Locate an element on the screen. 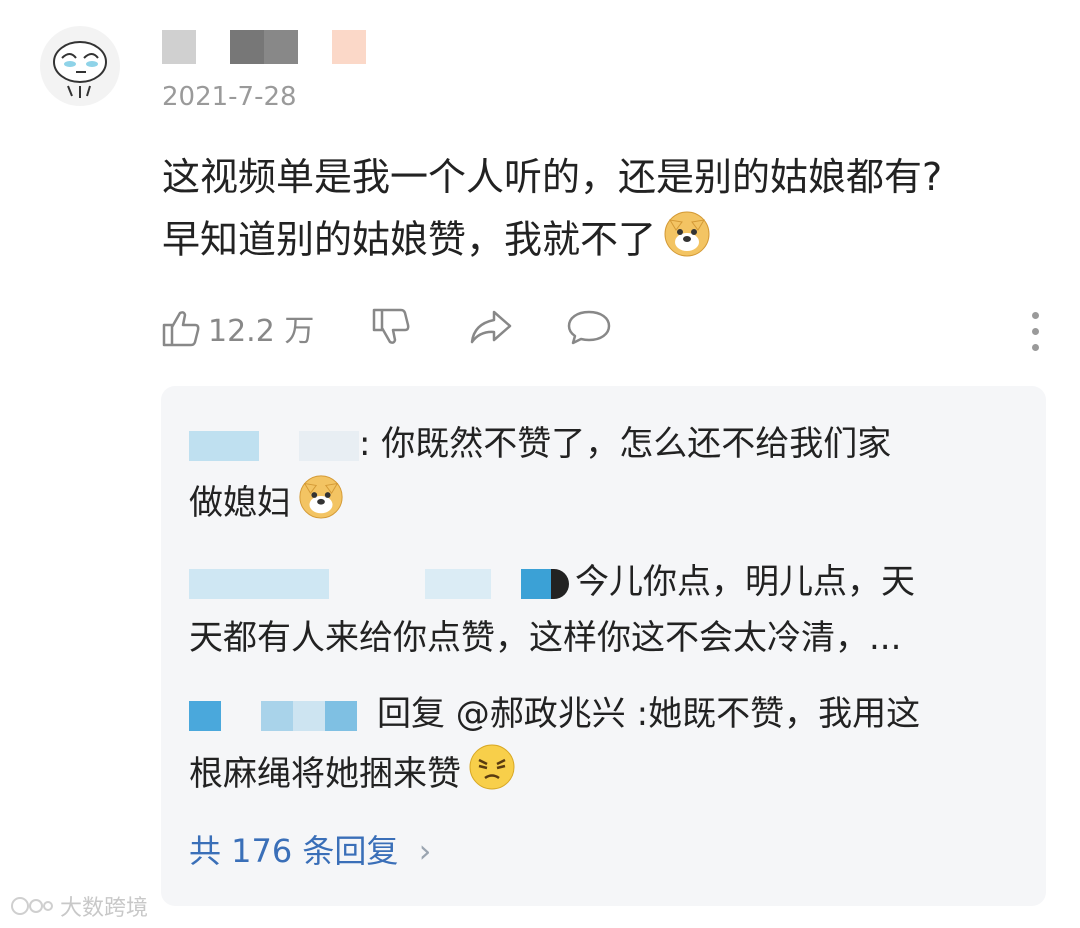 This screenshot has width=1080, height=928. share-button is located at coordinates (491, 327).